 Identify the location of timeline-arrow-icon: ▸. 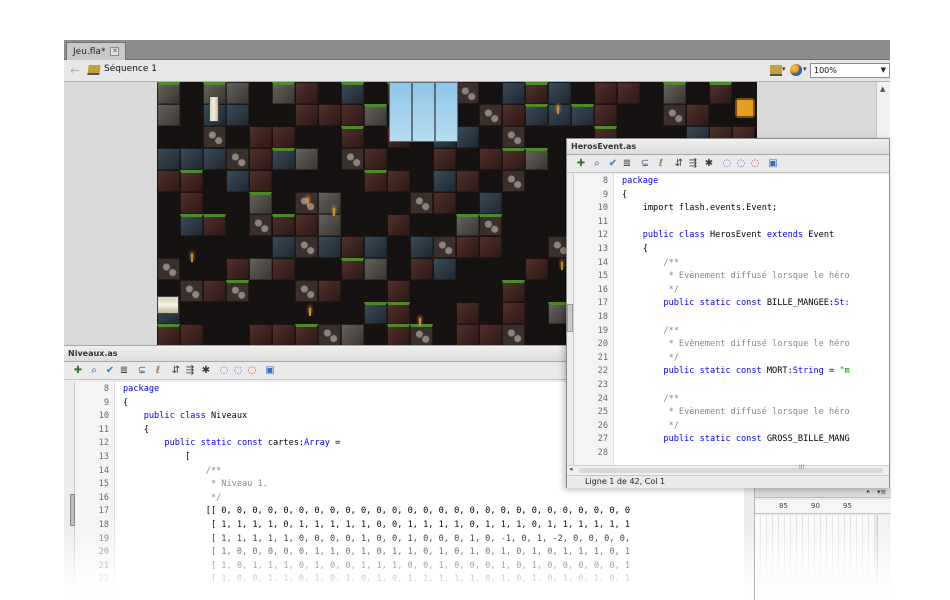
(868, 491).